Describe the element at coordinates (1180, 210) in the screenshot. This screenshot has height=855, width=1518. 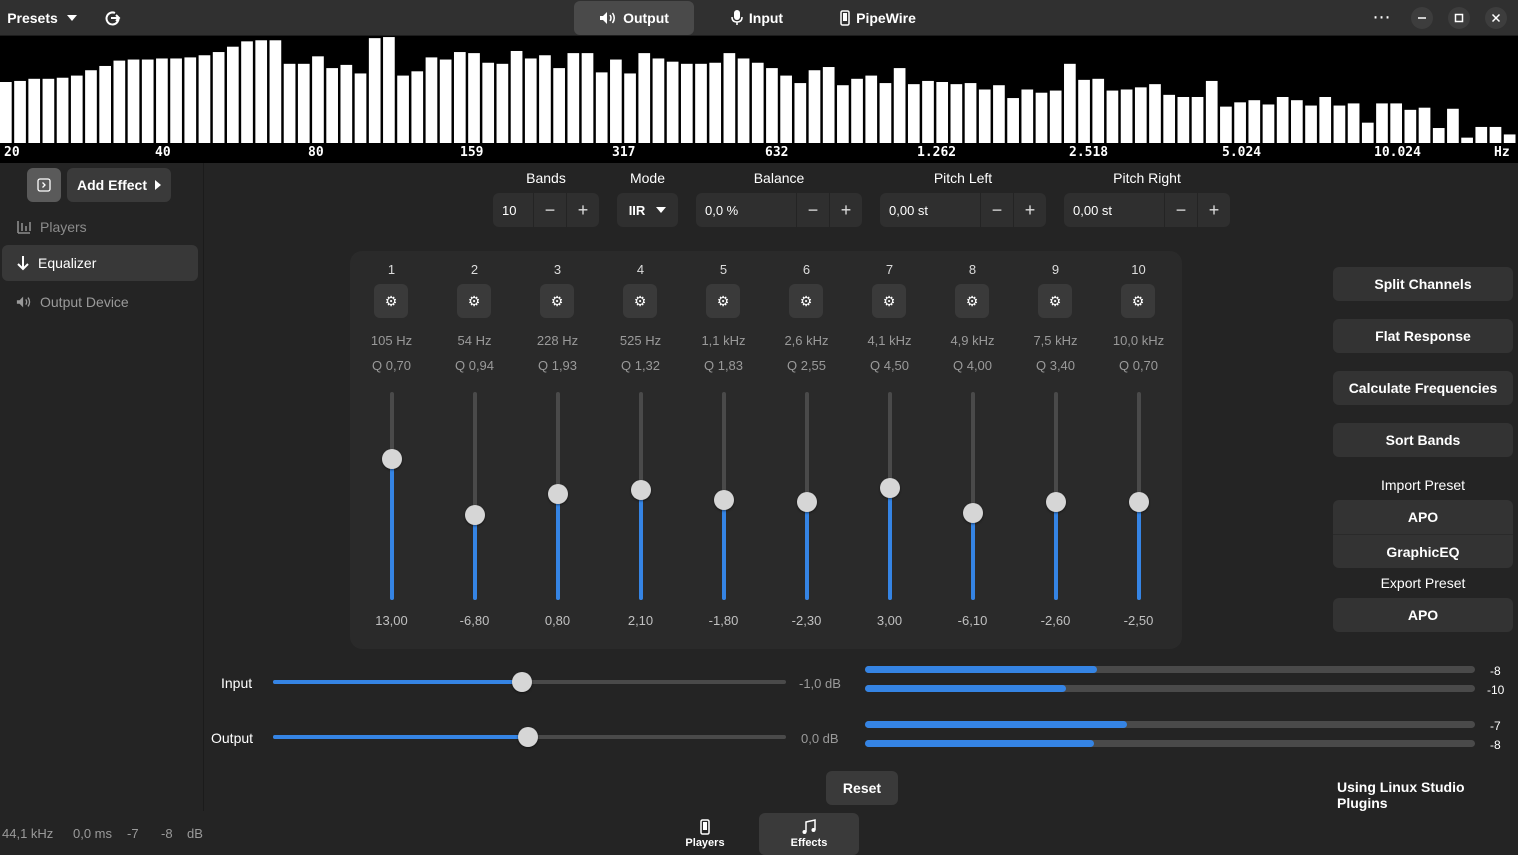
I see `pitch-right-decrement-button: −` at that location.